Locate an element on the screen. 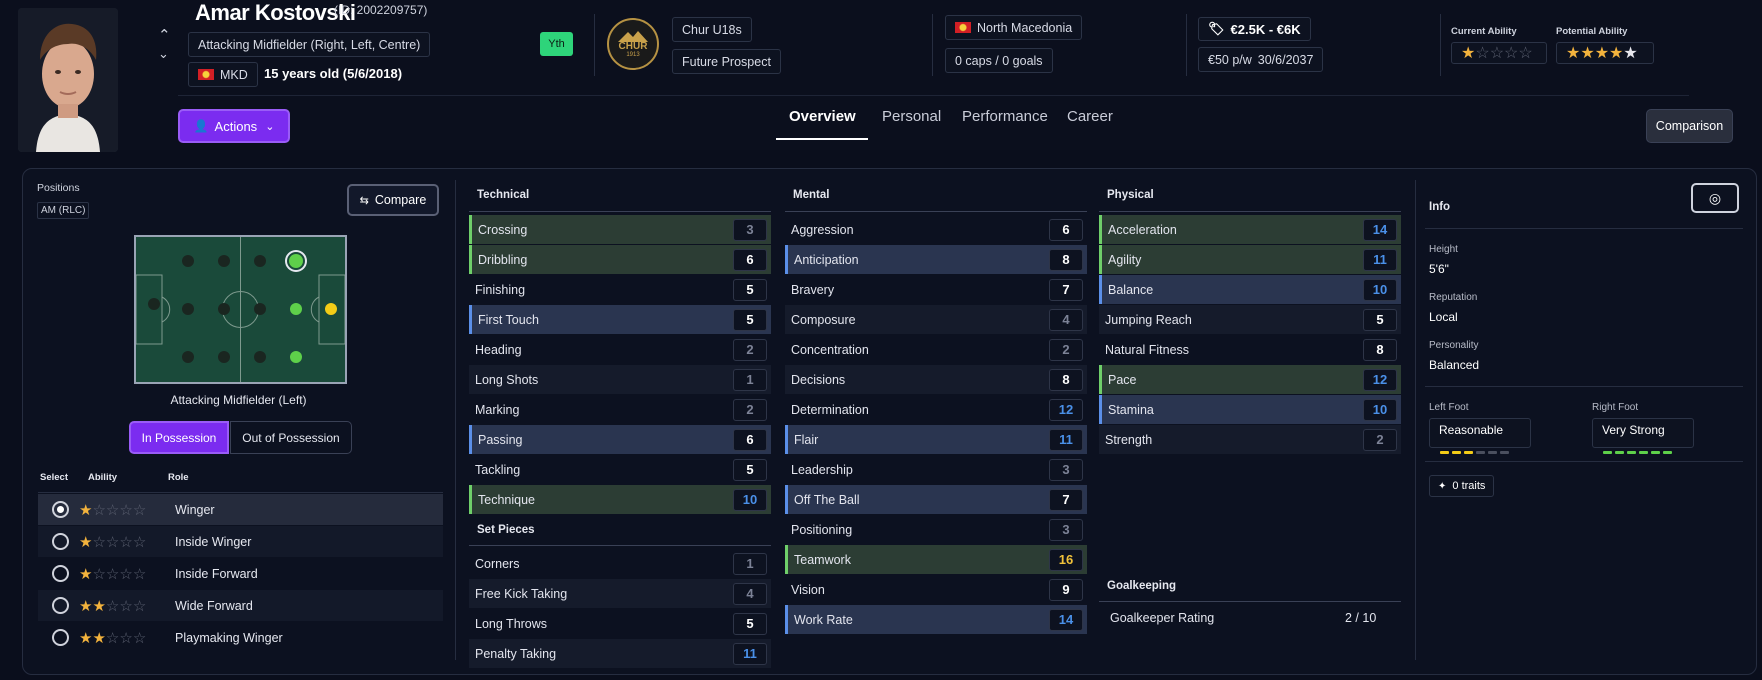 The width and height of the screenshot is (1762, 680). role-row: ★☆☆☆☆ Inside Forward is located at coordinates (240, 573).